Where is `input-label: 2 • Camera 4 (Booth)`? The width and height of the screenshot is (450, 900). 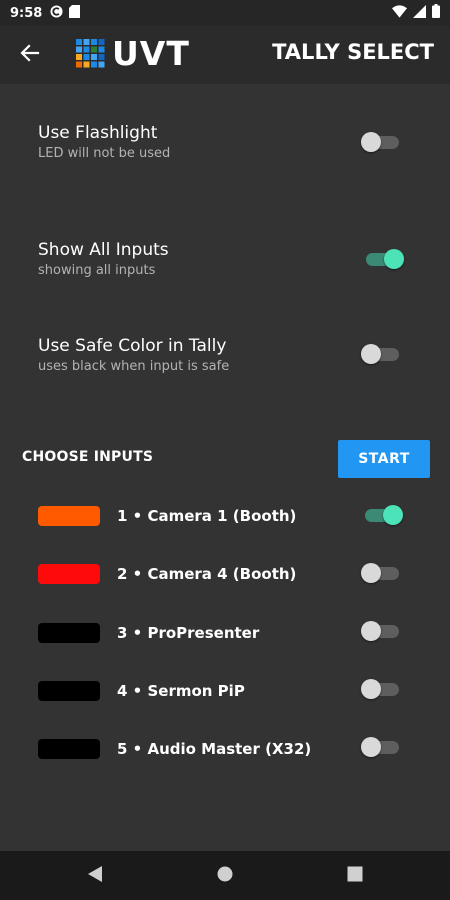 input-label: 2 • Camera 4 (Booth) is located at coordinates (207, 574).